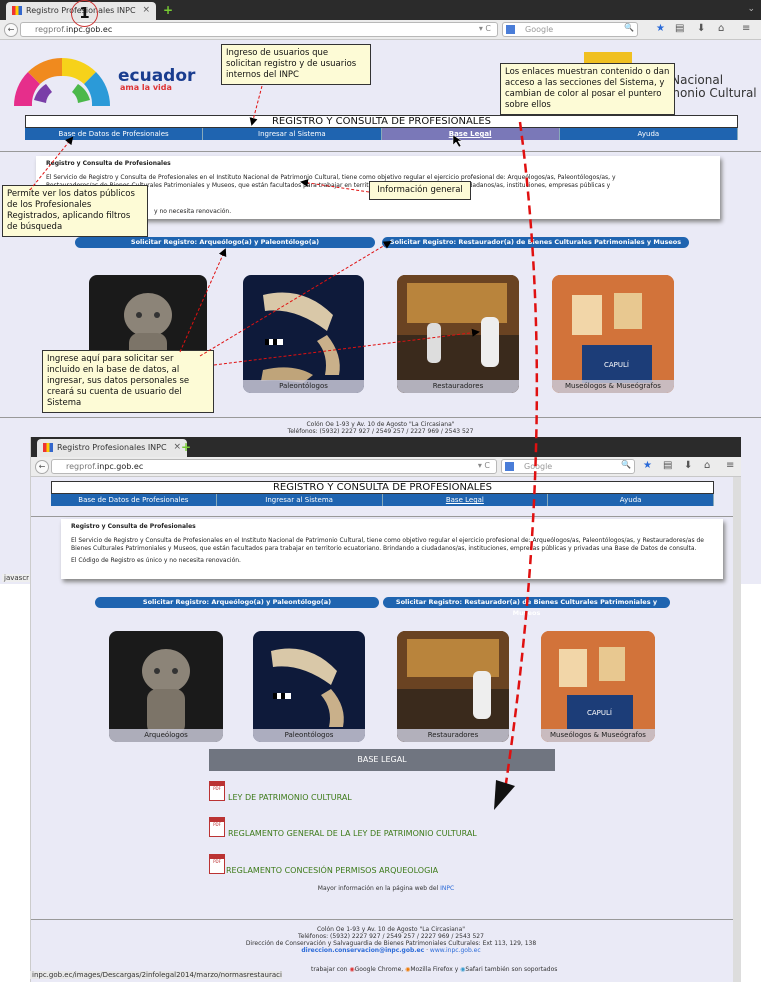  Describe the element at coordinates (521, 456) in the screenshot. I see `big-arrow-line` at that location.